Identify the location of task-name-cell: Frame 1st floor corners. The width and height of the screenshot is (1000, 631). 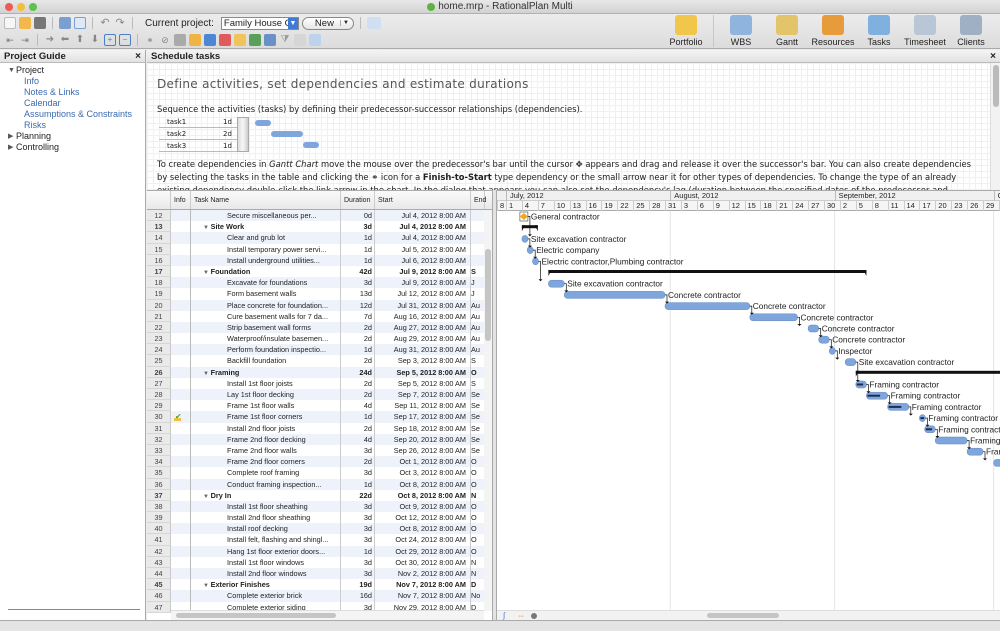
(266, 417).